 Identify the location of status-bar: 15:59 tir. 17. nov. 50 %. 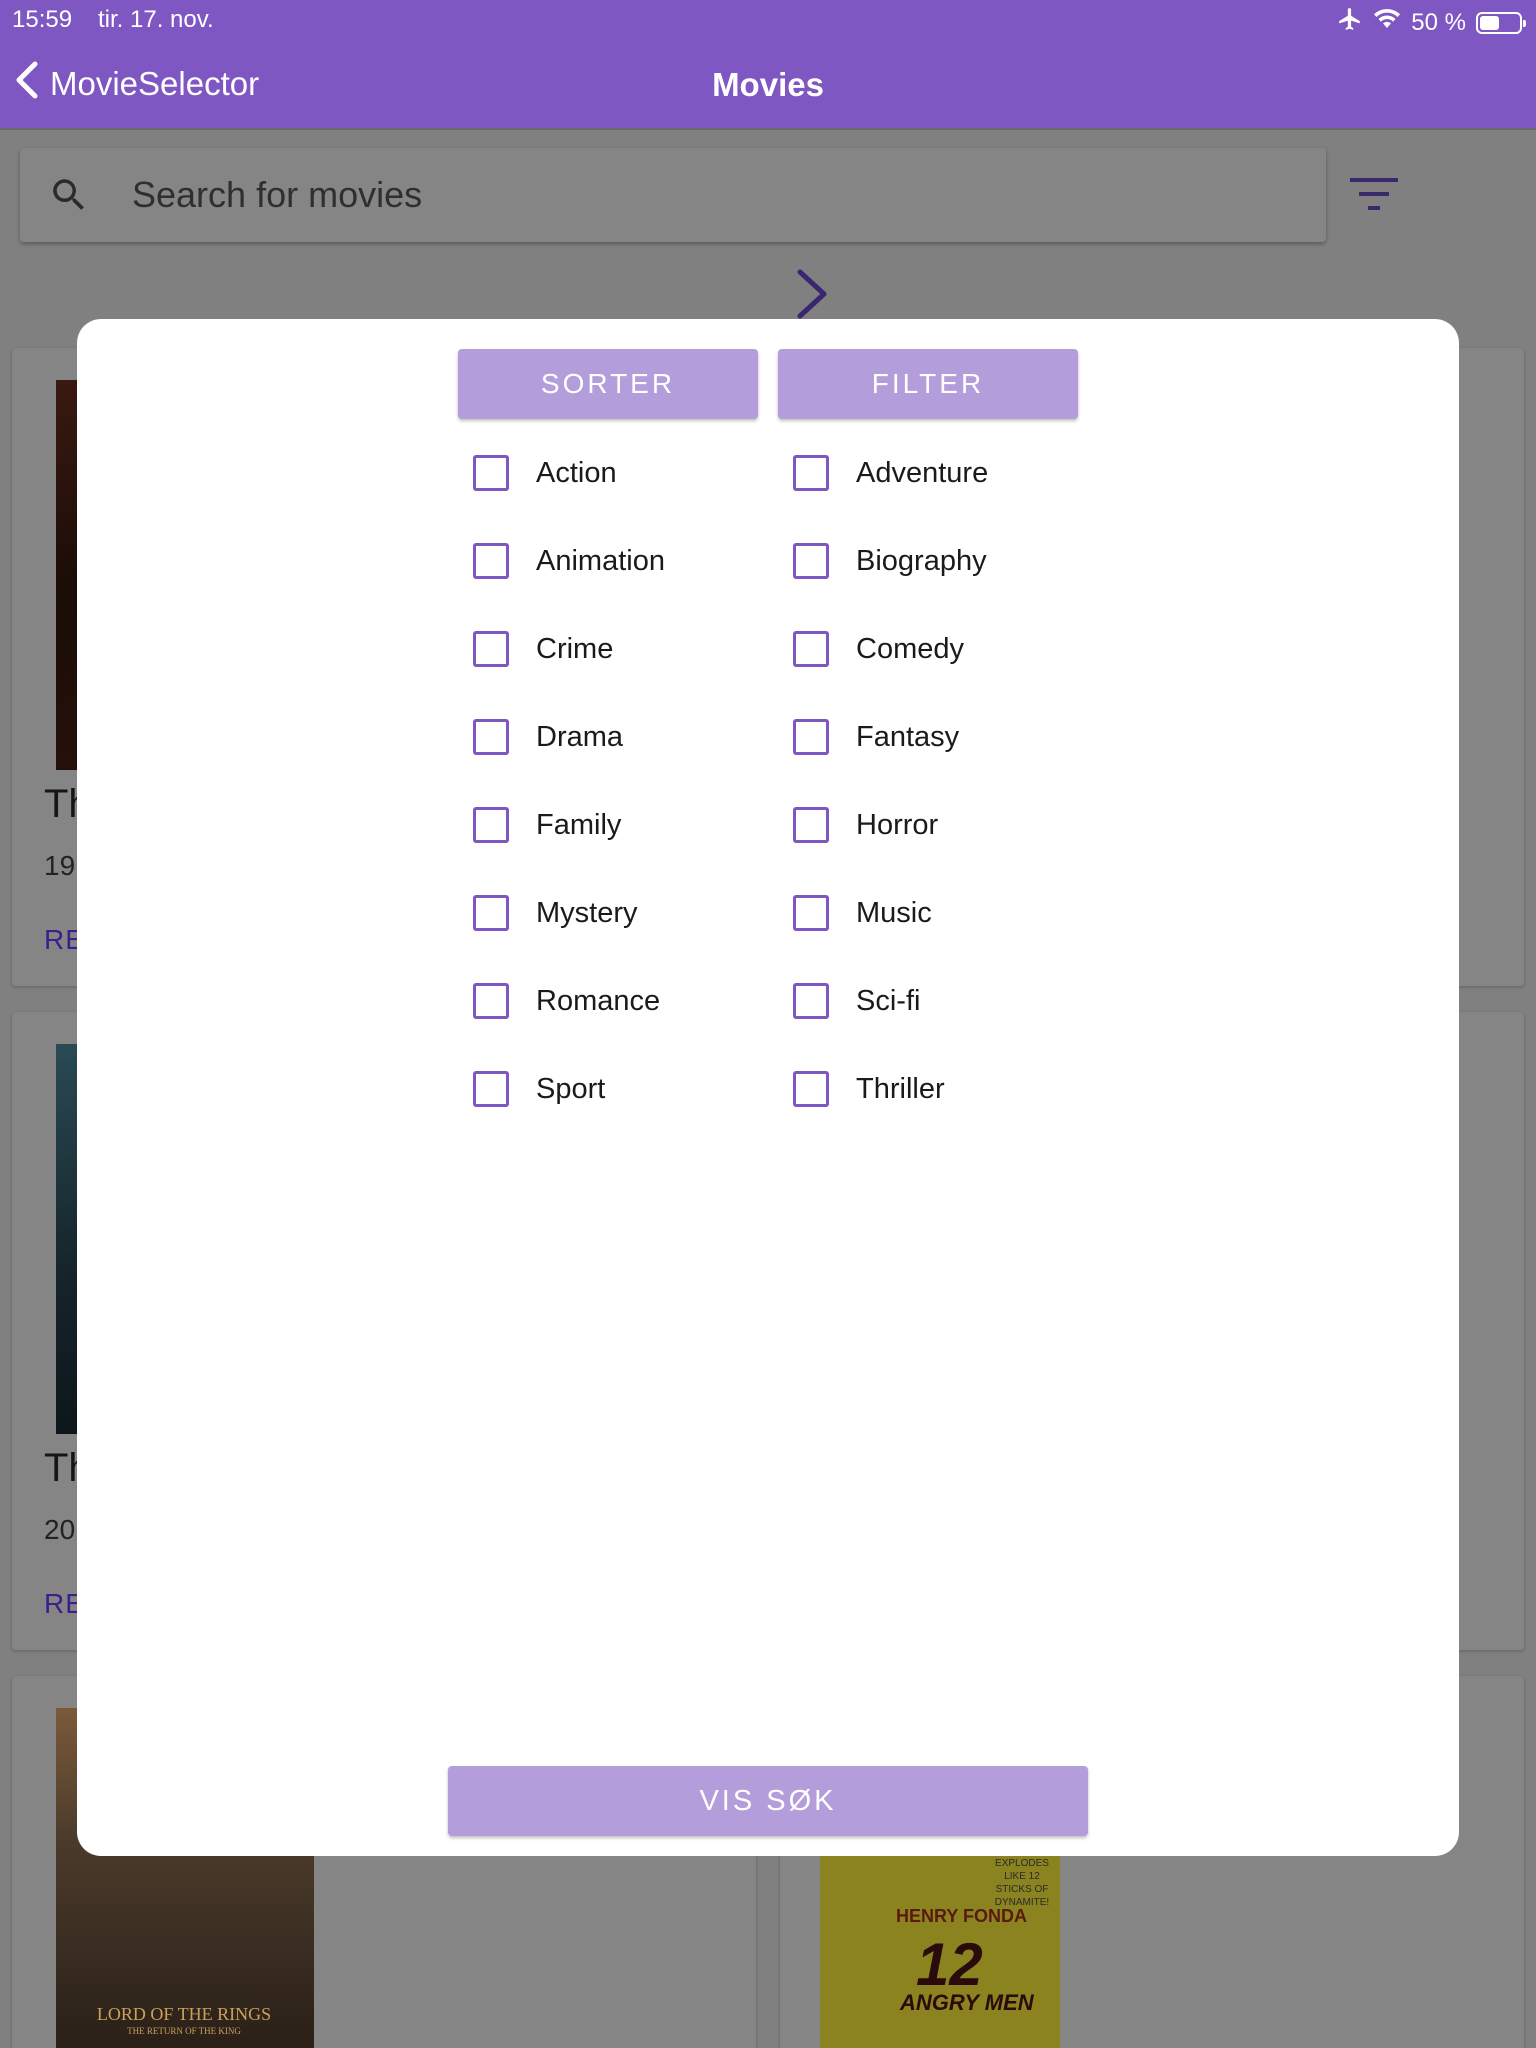
(768, 20).